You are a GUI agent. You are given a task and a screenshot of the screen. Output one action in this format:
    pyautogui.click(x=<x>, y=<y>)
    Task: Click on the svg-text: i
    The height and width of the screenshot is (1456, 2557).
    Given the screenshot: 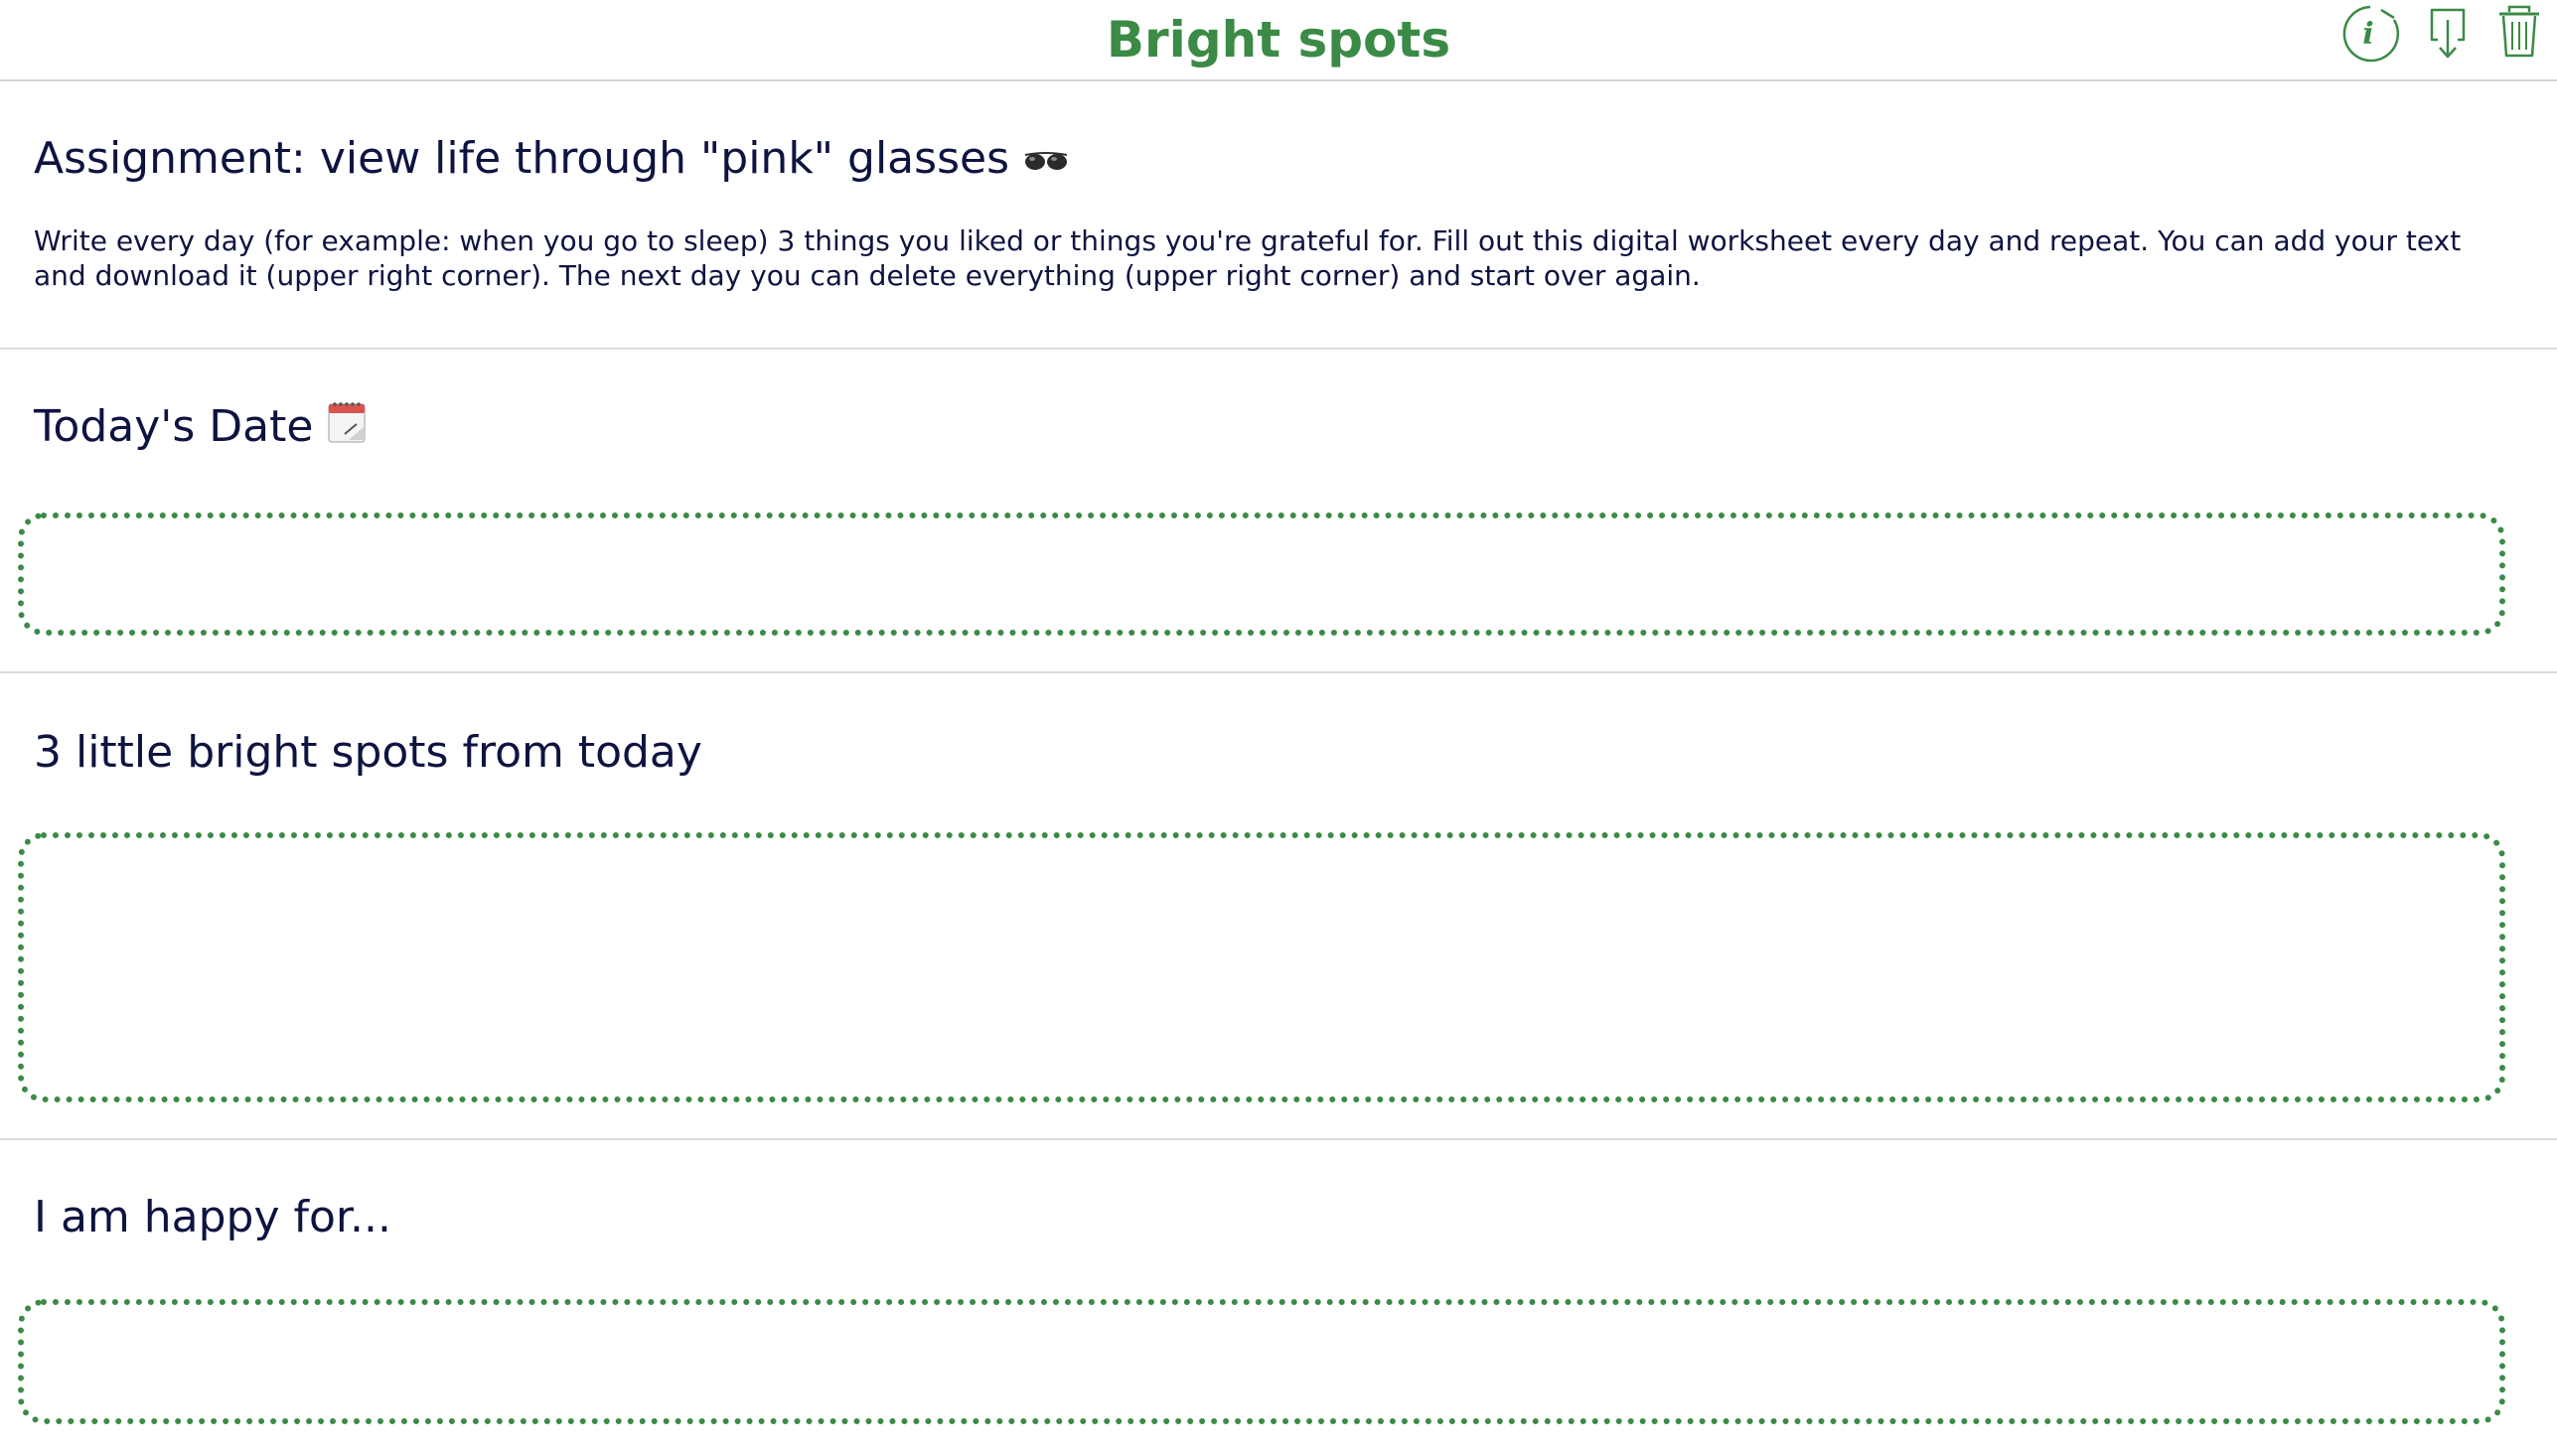 What is the action you would take?
    pyautogui.click(x=2367, y=34)
    